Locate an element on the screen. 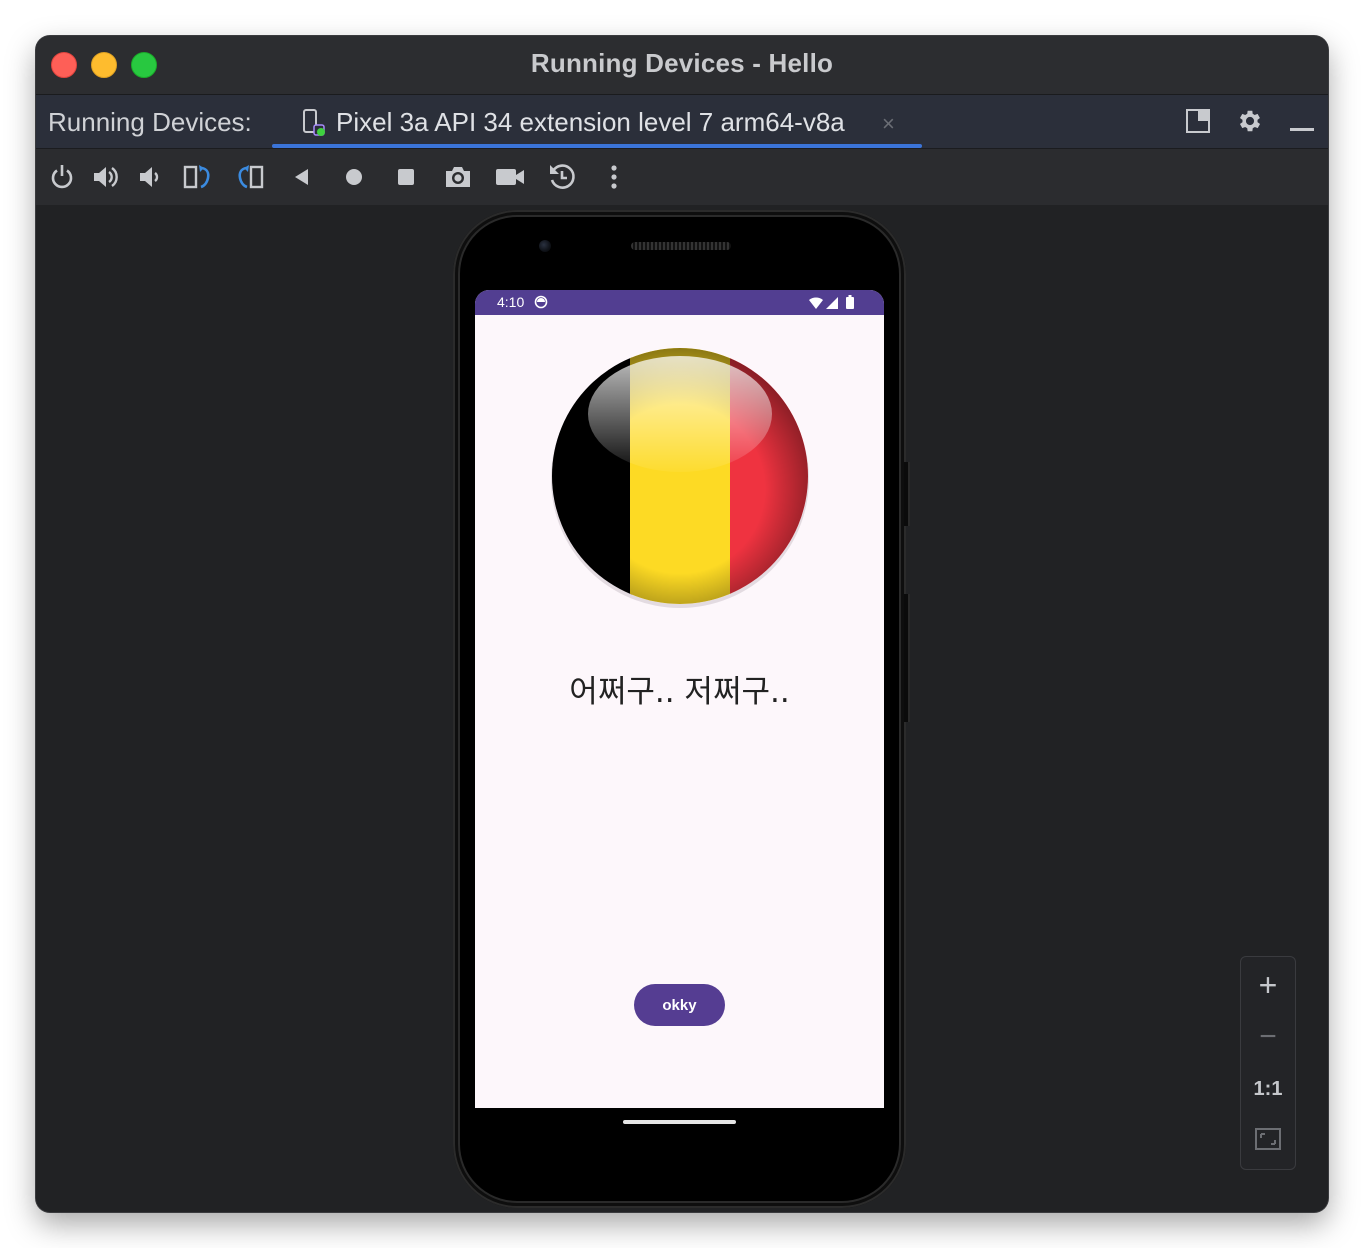 The image size is (1364, 1248). home-icon is located at coordinates (354, 177).